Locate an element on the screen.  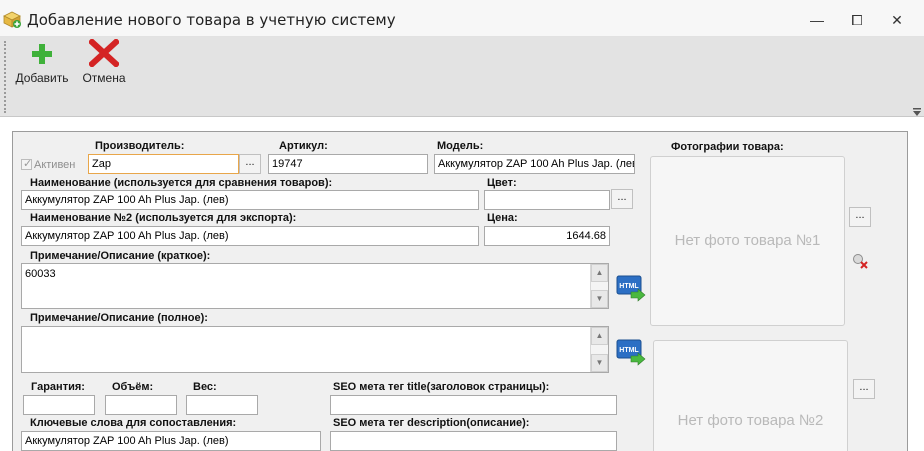
article-field: 19747 is located at coordinates (348, 164).